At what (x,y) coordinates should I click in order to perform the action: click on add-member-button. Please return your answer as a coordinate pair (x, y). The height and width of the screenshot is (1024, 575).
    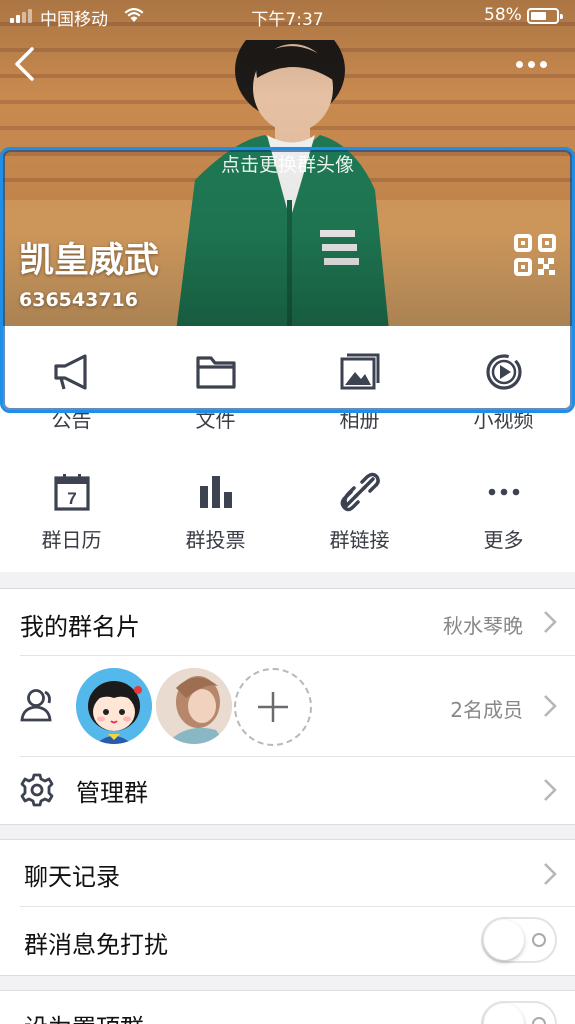
    Looking at the image, I should click on (273, 707).